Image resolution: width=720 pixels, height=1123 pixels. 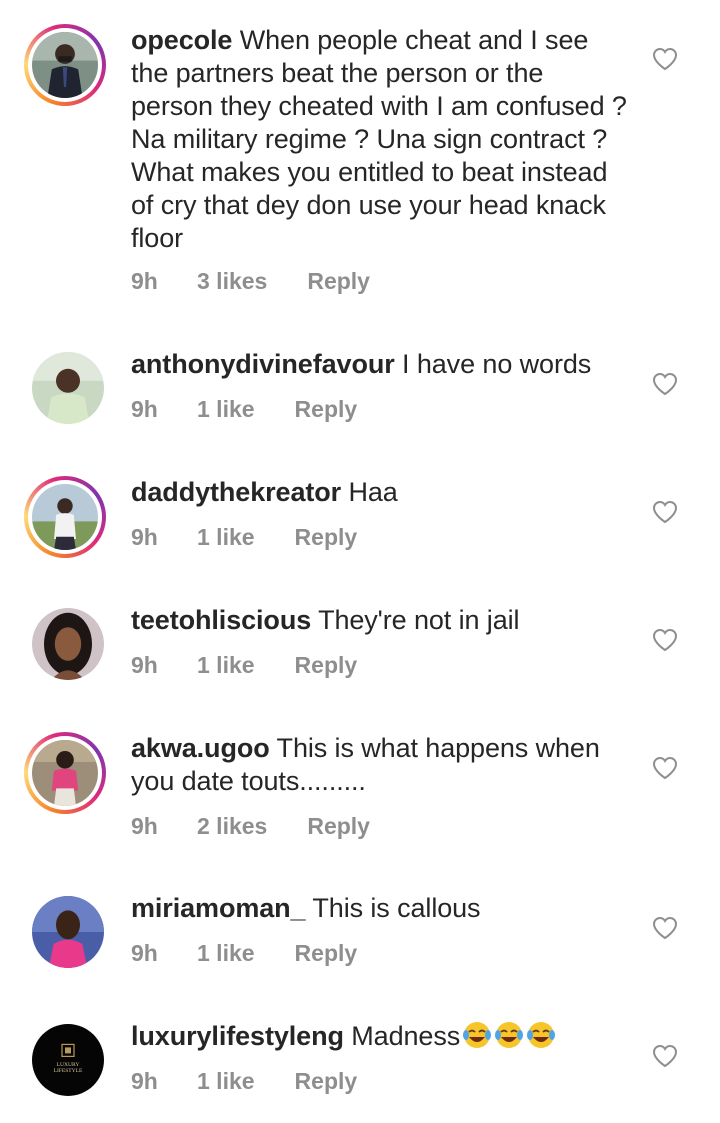 I want to click on comment-likes: 3 likes, so click(x=232, y=281).